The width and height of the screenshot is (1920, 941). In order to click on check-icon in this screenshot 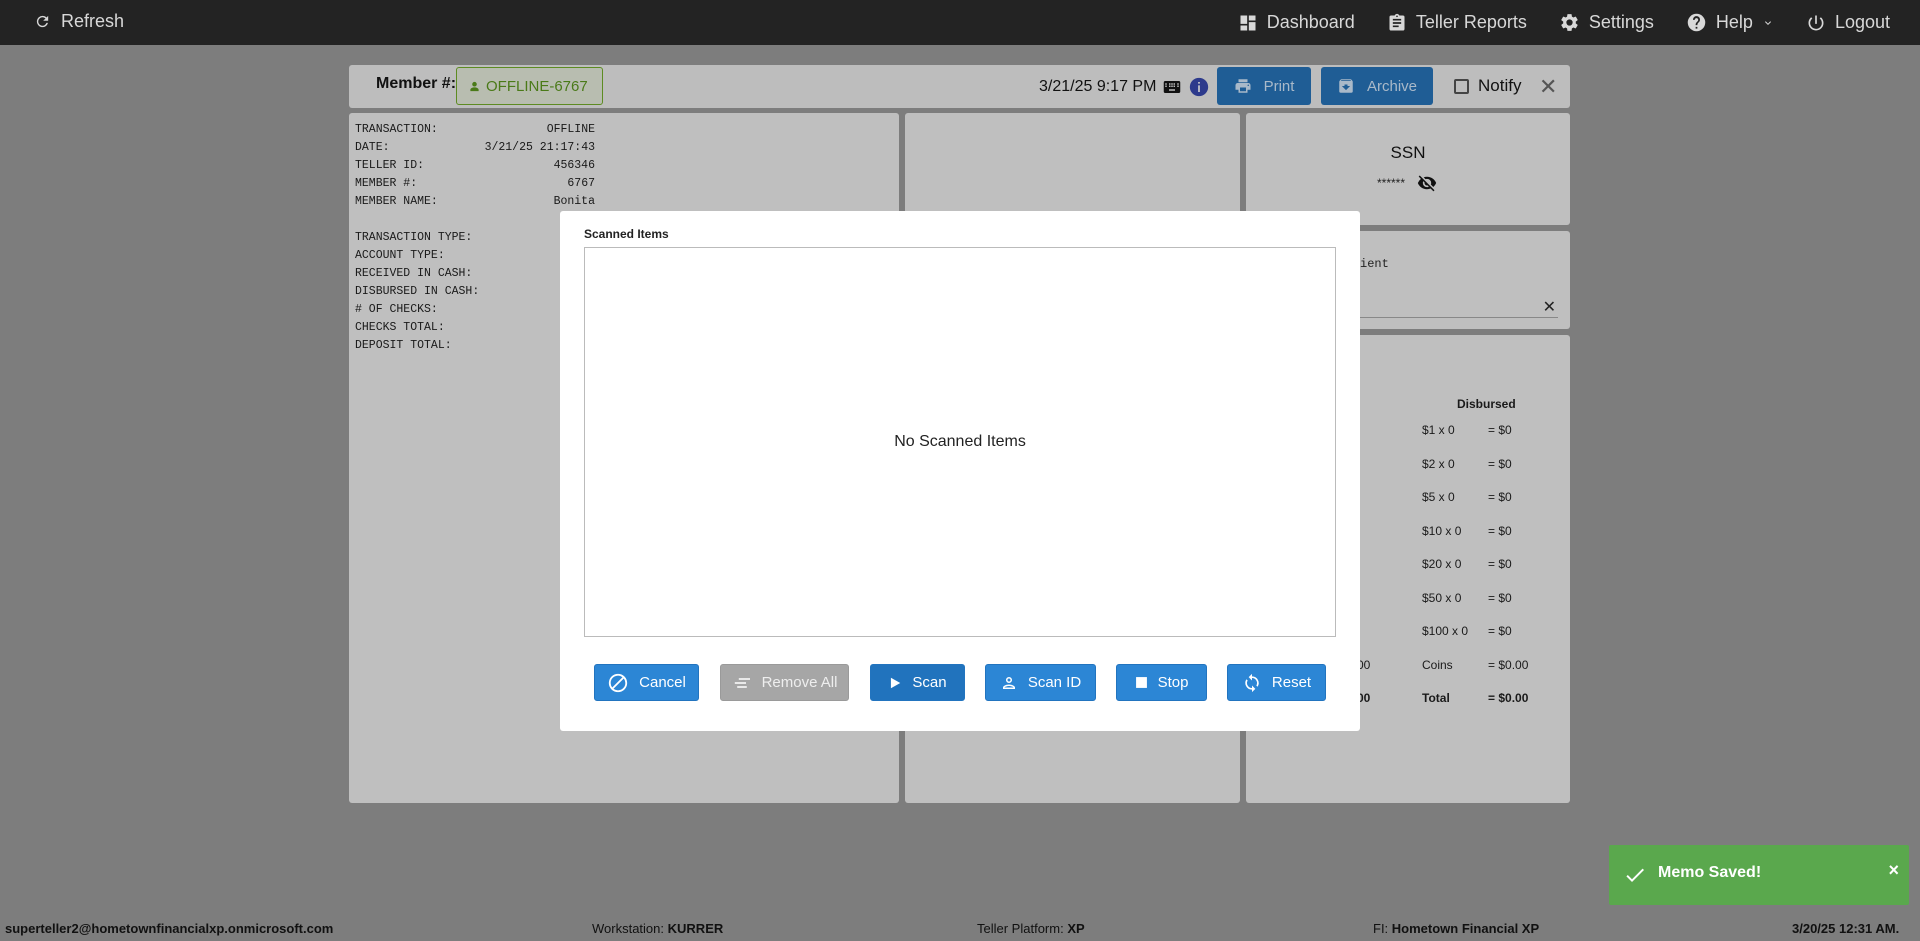, I will do `click(1635, 875)`.